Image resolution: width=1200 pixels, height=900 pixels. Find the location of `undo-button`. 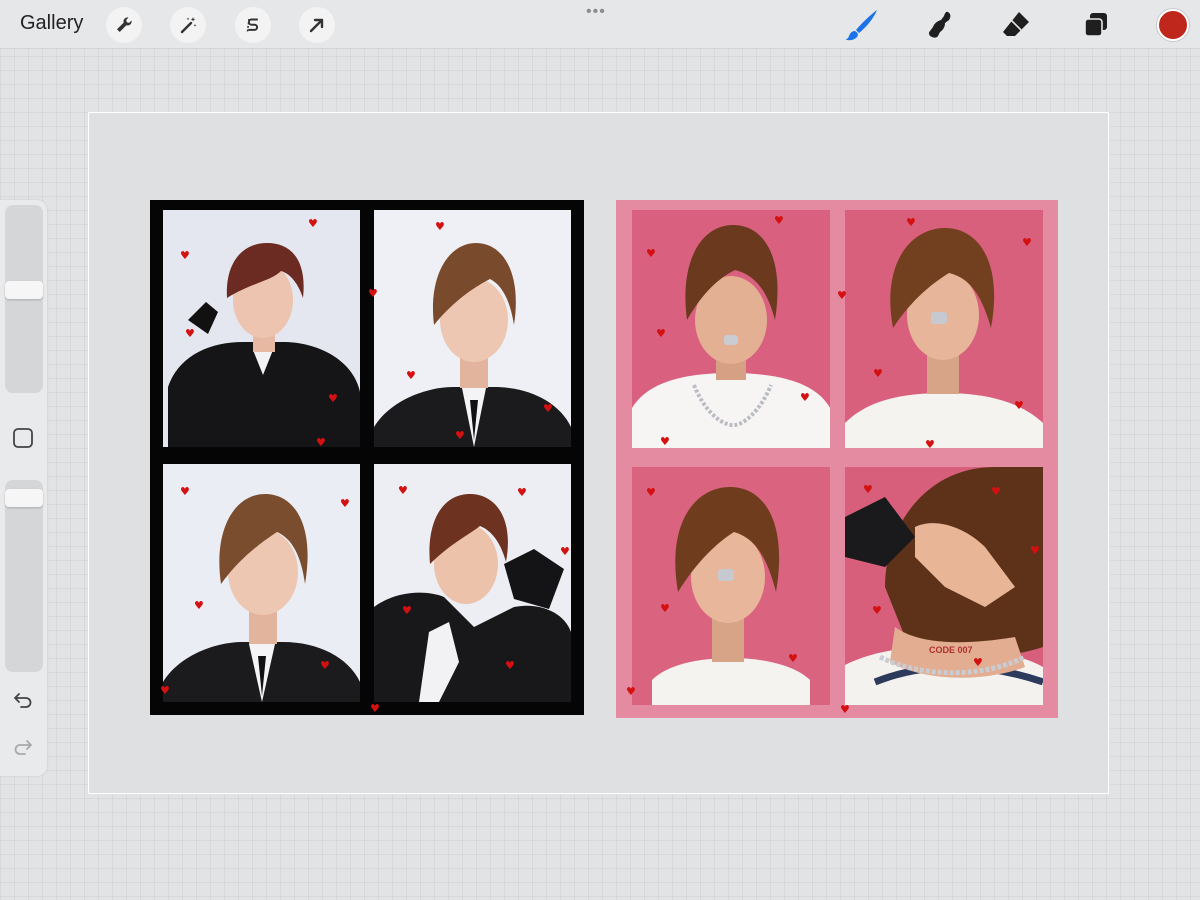

undo-button is located at coordinates (23, 700).